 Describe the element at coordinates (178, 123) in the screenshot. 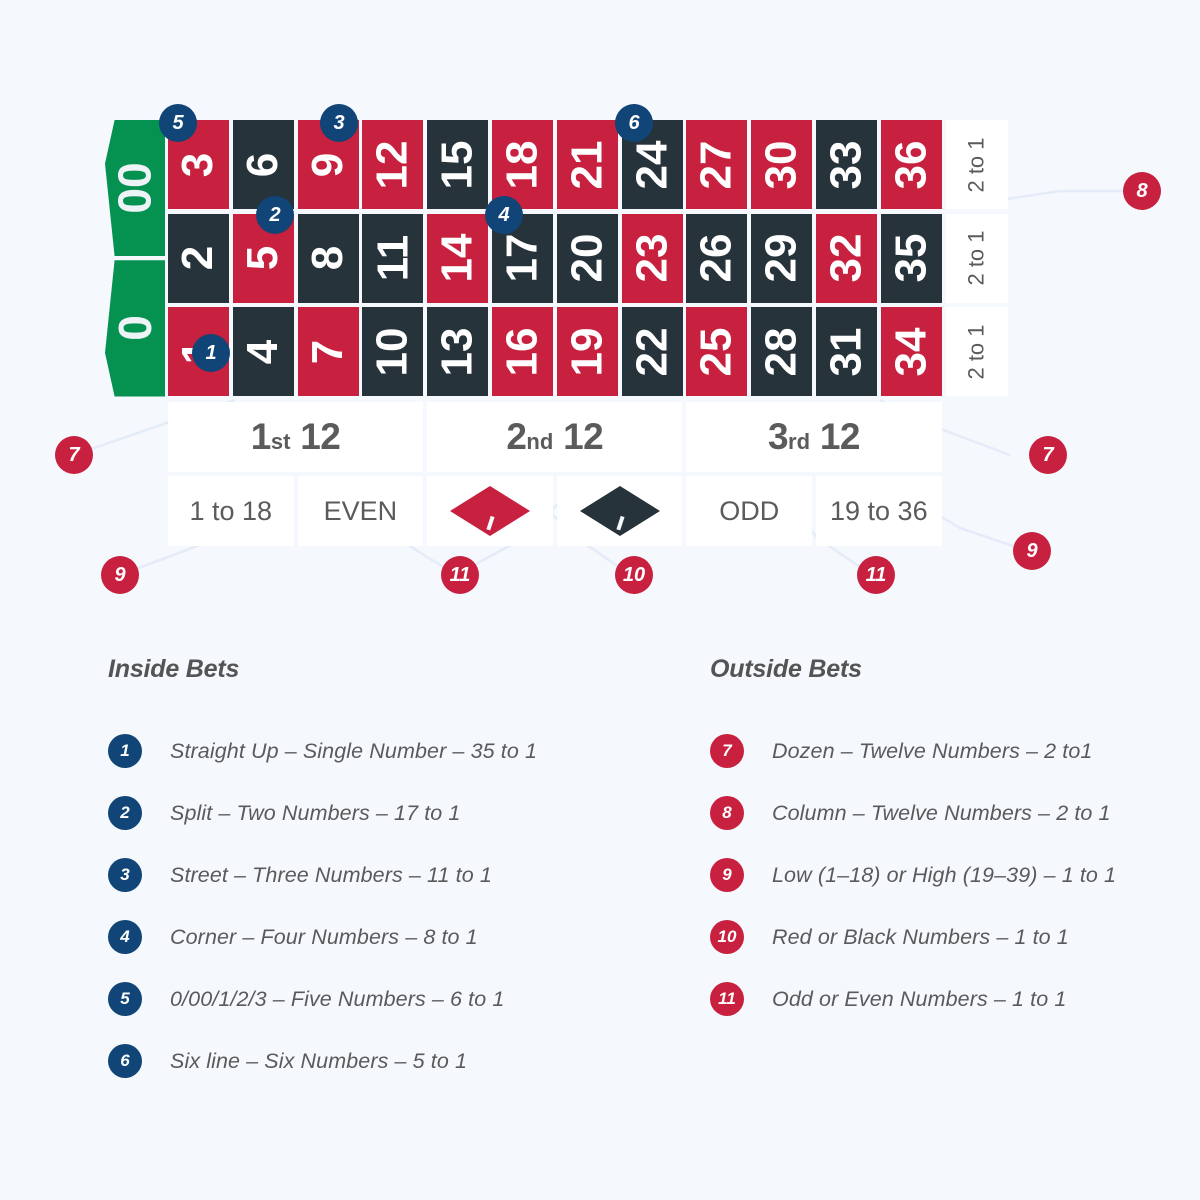

I see `board-marker-5: 5` at that location.